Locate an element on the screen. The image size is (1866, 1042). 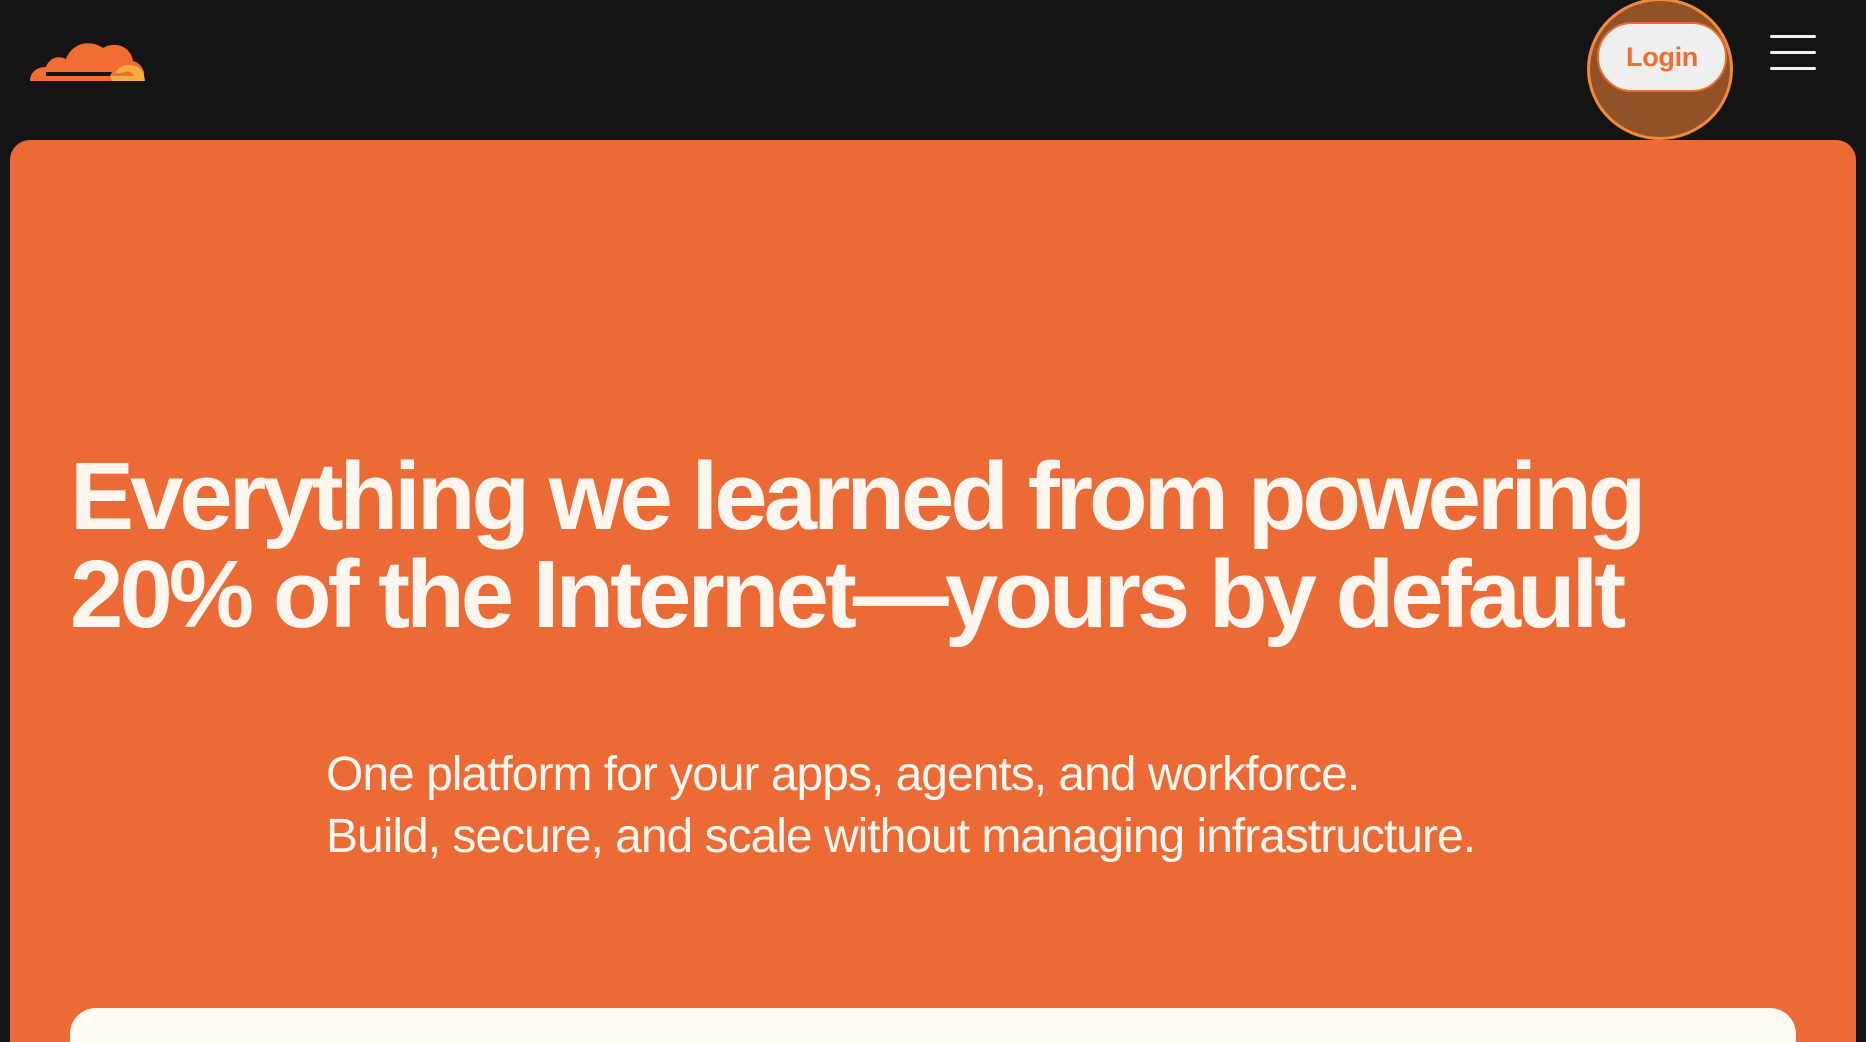
bottom-content-card is located at coordinates (933, 1025).